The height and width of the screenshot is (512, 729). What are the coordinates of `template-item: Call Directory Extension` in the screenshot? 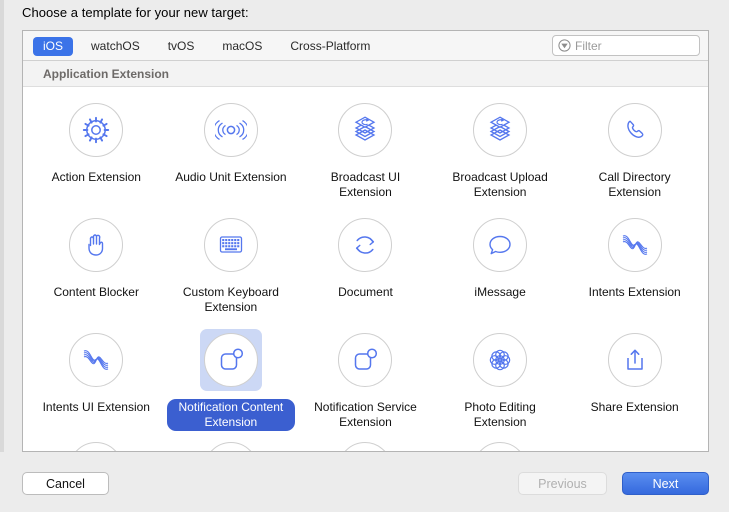 It's located at (634, 154).